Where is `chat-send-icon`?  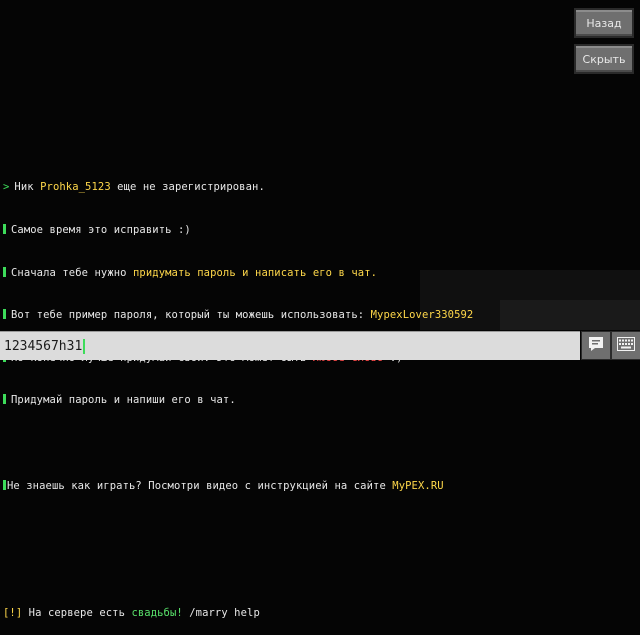
chat-send-icon is located at coordinates (596, 346).